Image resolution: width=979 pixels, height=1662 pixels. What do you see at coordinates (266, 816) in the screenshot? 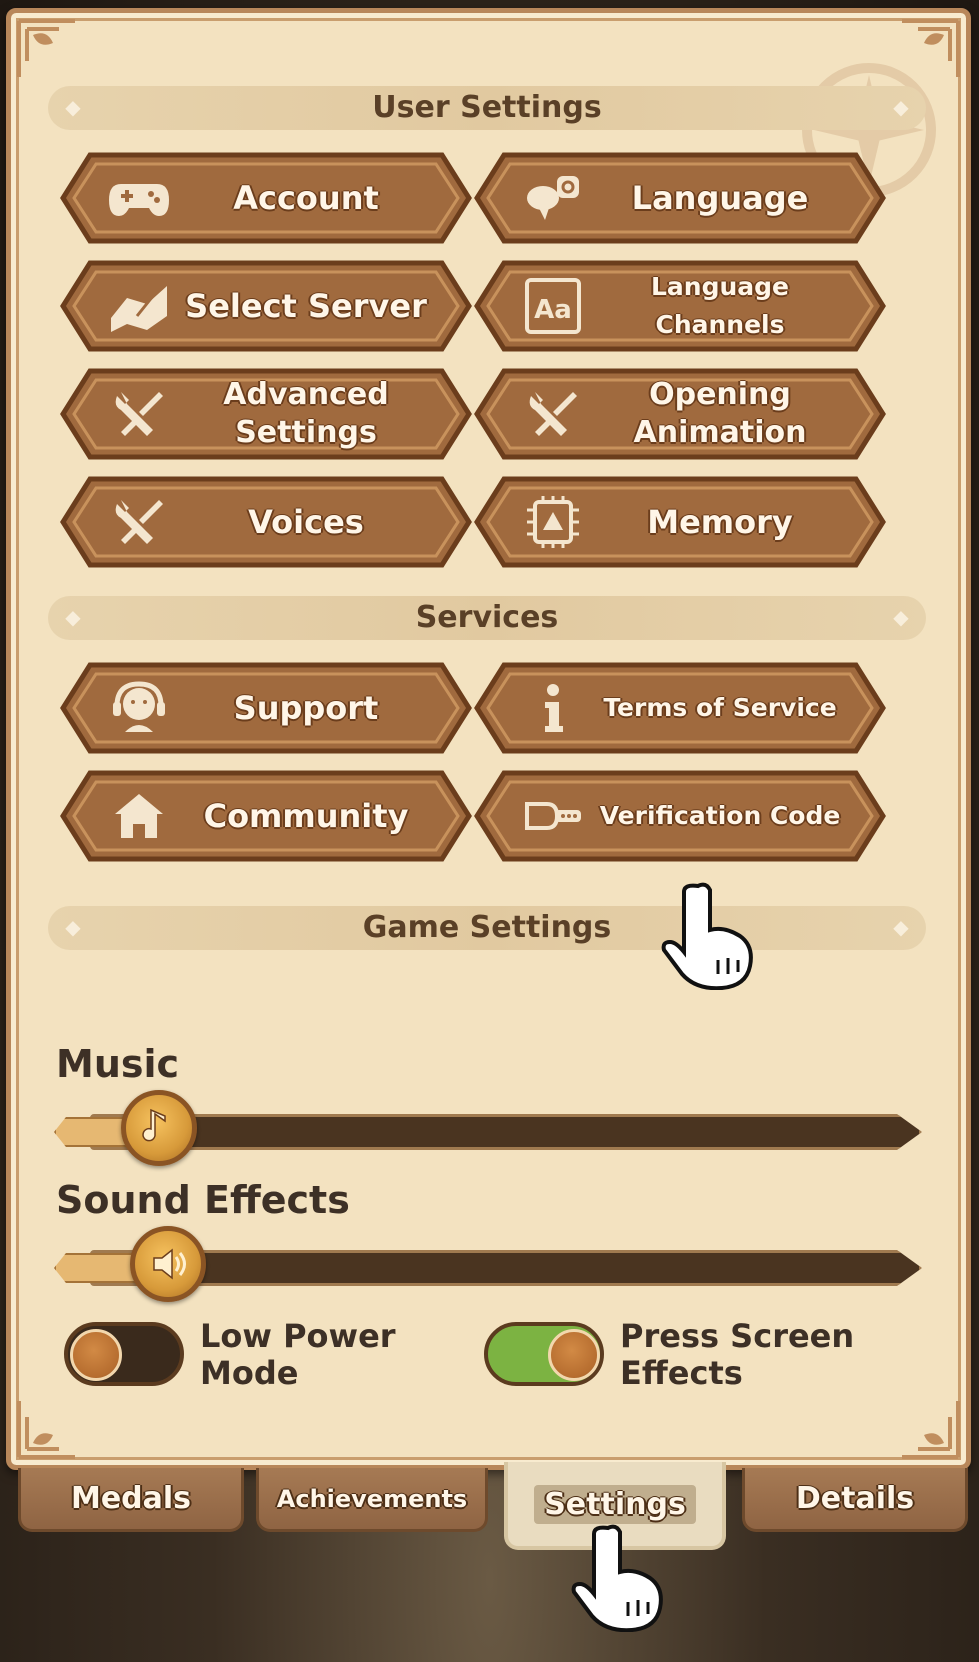
I see `community-button: Community` at bounding box center [266, 816].